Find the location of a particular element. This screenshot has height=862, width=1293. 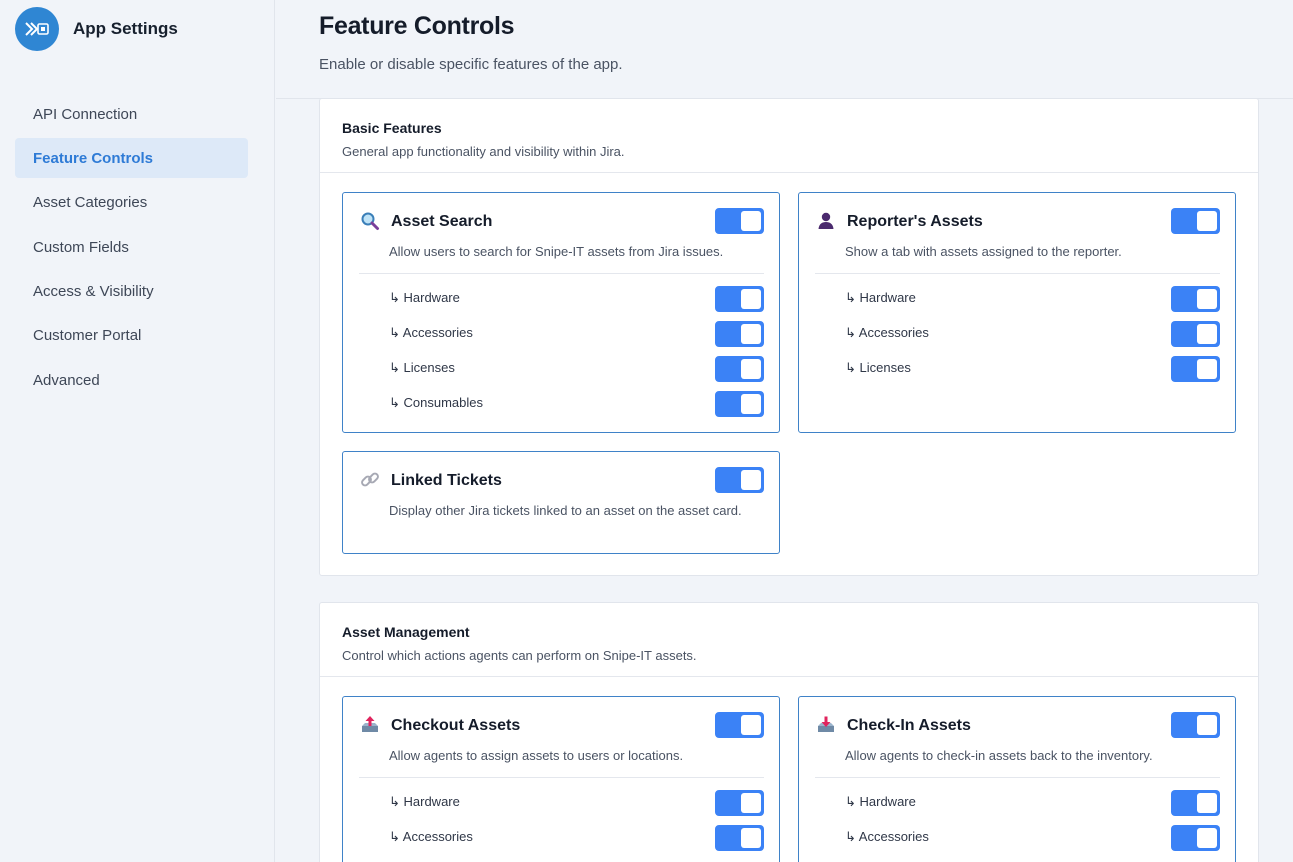

sidebar-item-advanced: Advanced is located at coordinates (131, 380).